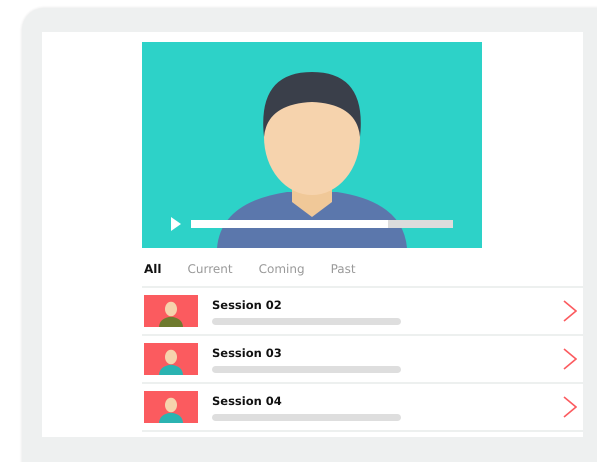 The image size is (597, 462). I want to click on session-title: Session 04, so click(247, 401).